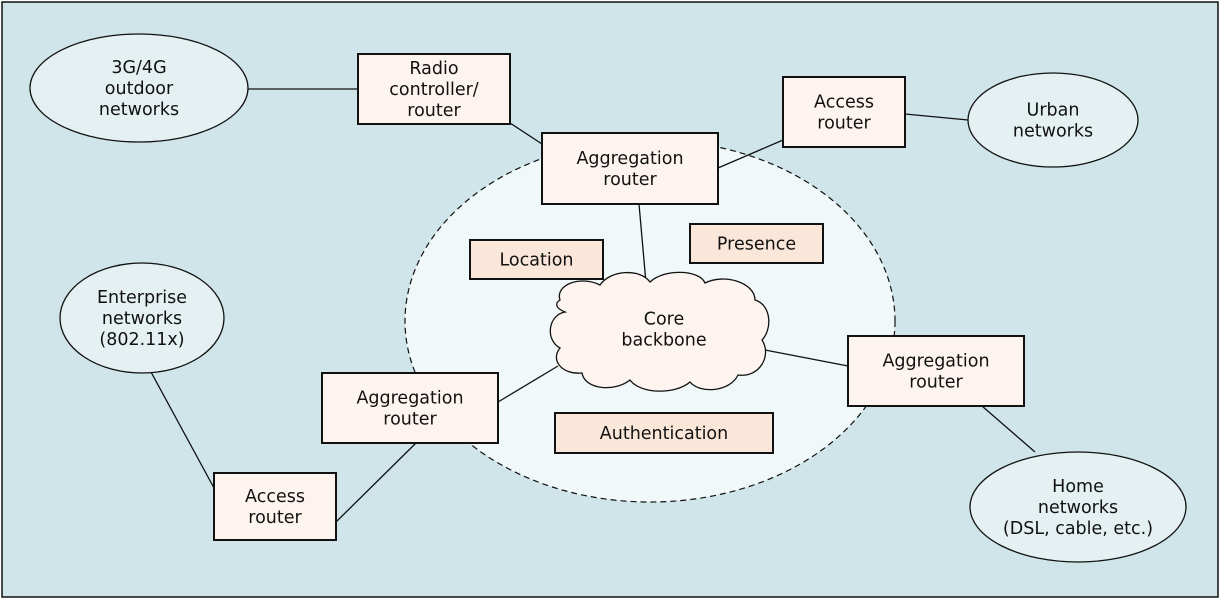 The width and height of the screenshot is (1222, 600). I want to click on service-presence: Presence, so click(756, 243).